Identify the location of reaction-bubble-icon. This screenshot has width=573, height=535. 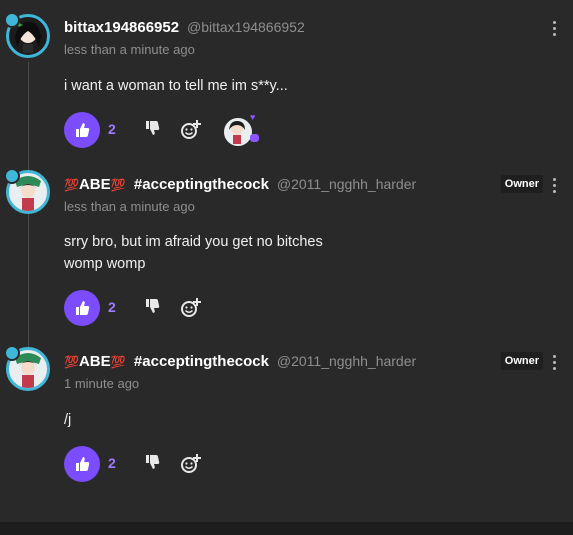
(254, 138).